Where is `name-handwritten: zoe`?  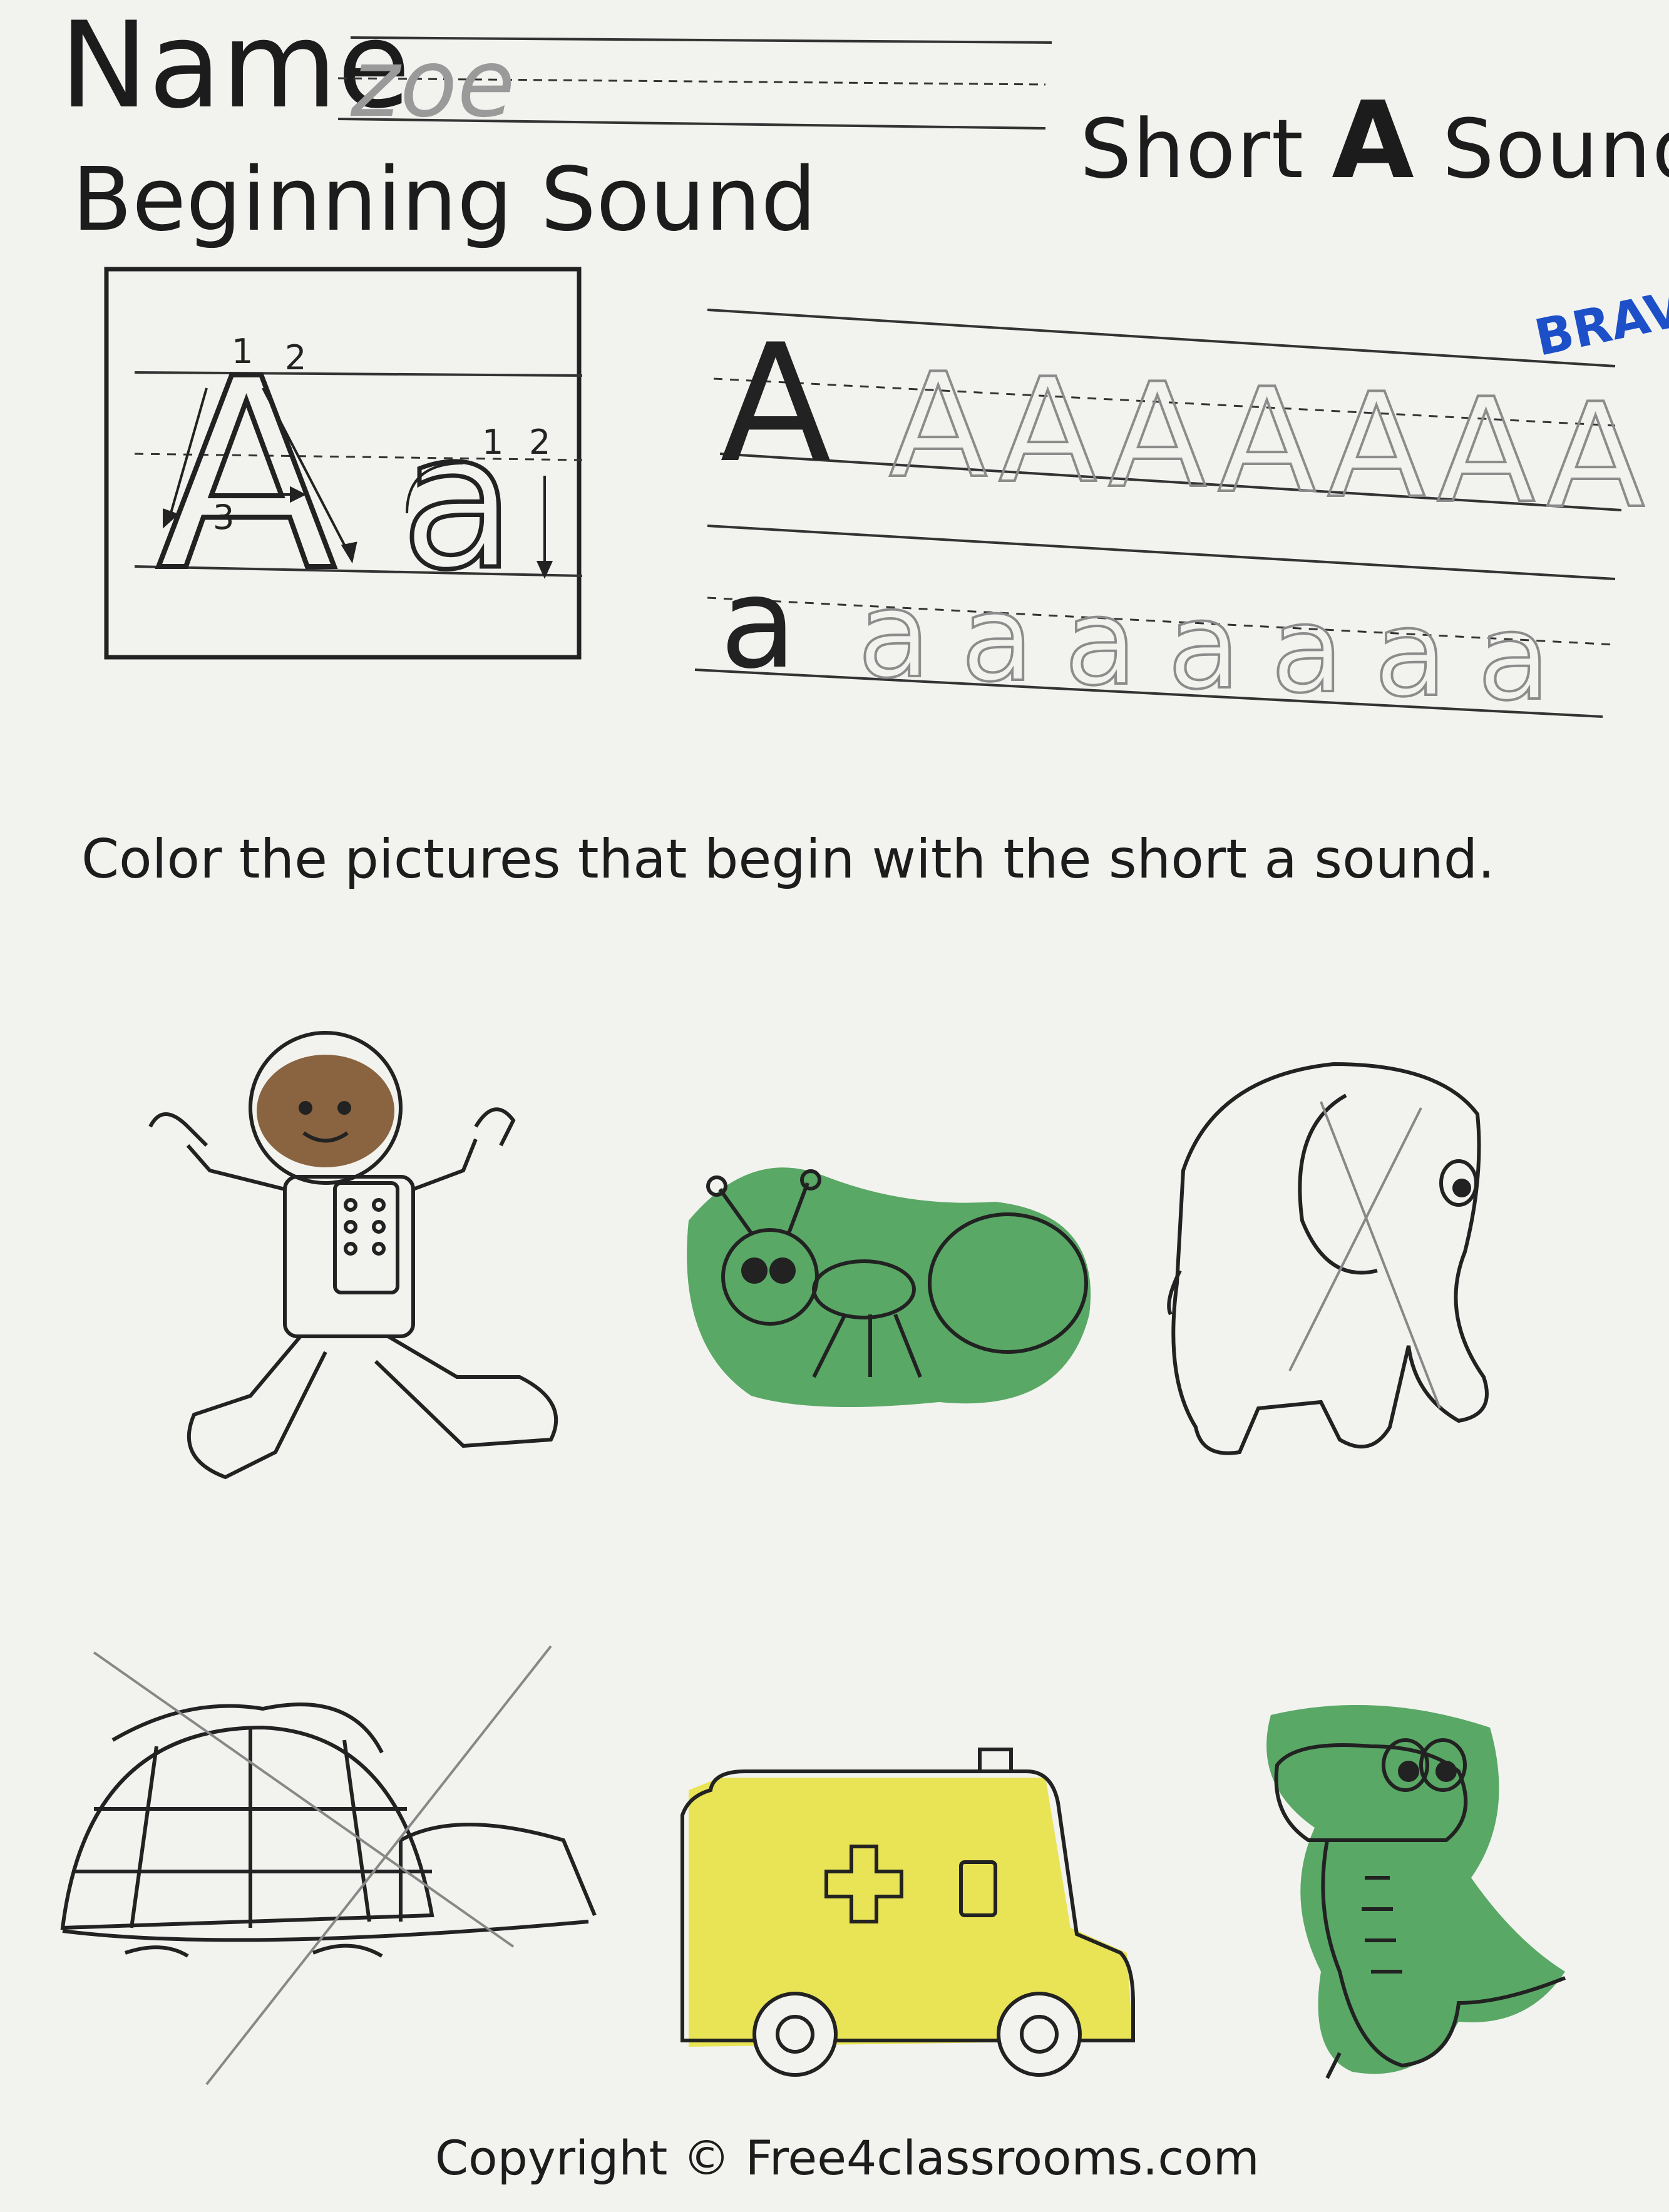
name-handwritten: zoe is located at coordinates (433, 83).